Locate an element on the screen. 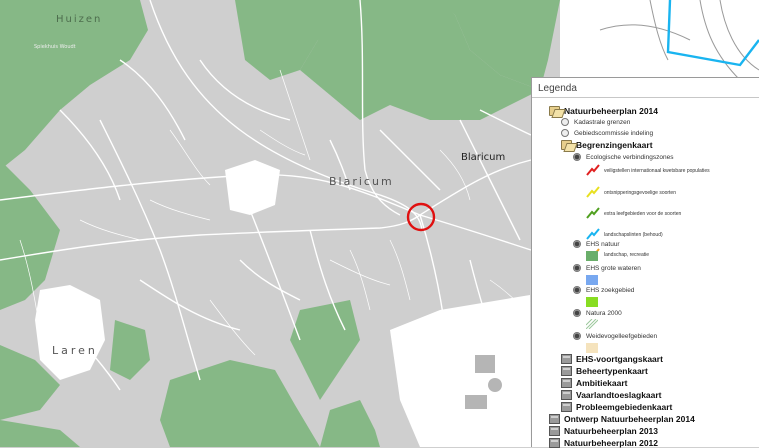 This screenshot has width=759, height=448. legend-item-ehs-zoekgebied: EHS zoekgebied is located at coordinates (603, 290).